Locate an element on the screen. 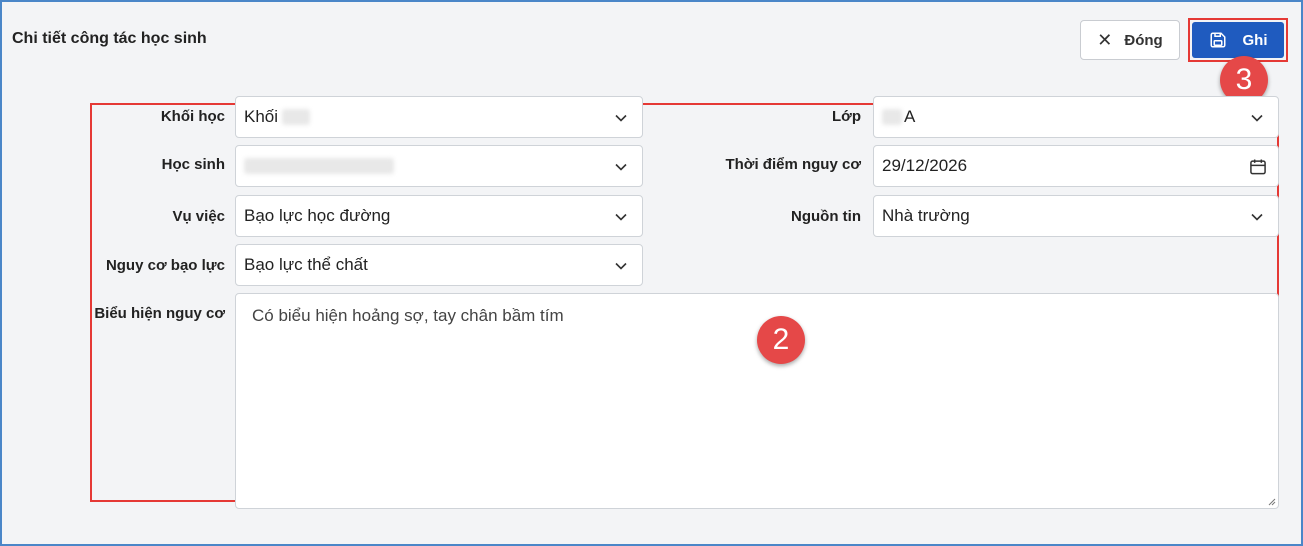  lop-select: A is located at coordinates (1076, 117).